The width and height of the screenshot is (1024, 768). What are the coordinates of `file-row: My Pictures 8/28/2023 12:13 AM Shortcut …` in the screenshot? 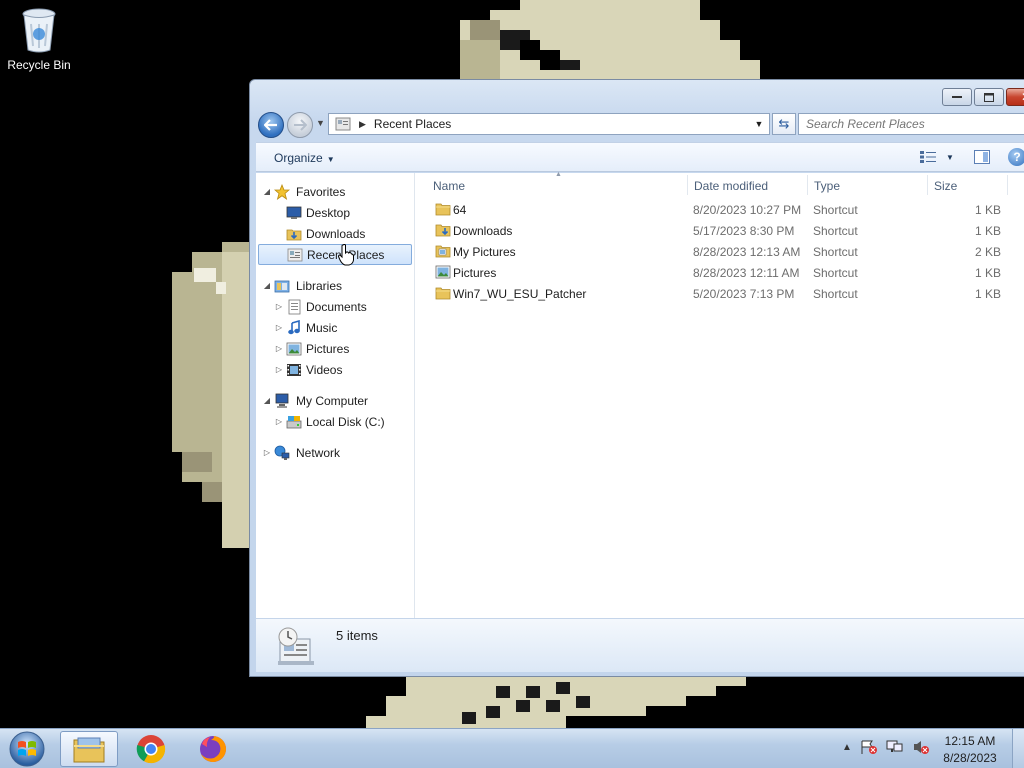 It's located at (719, 251).